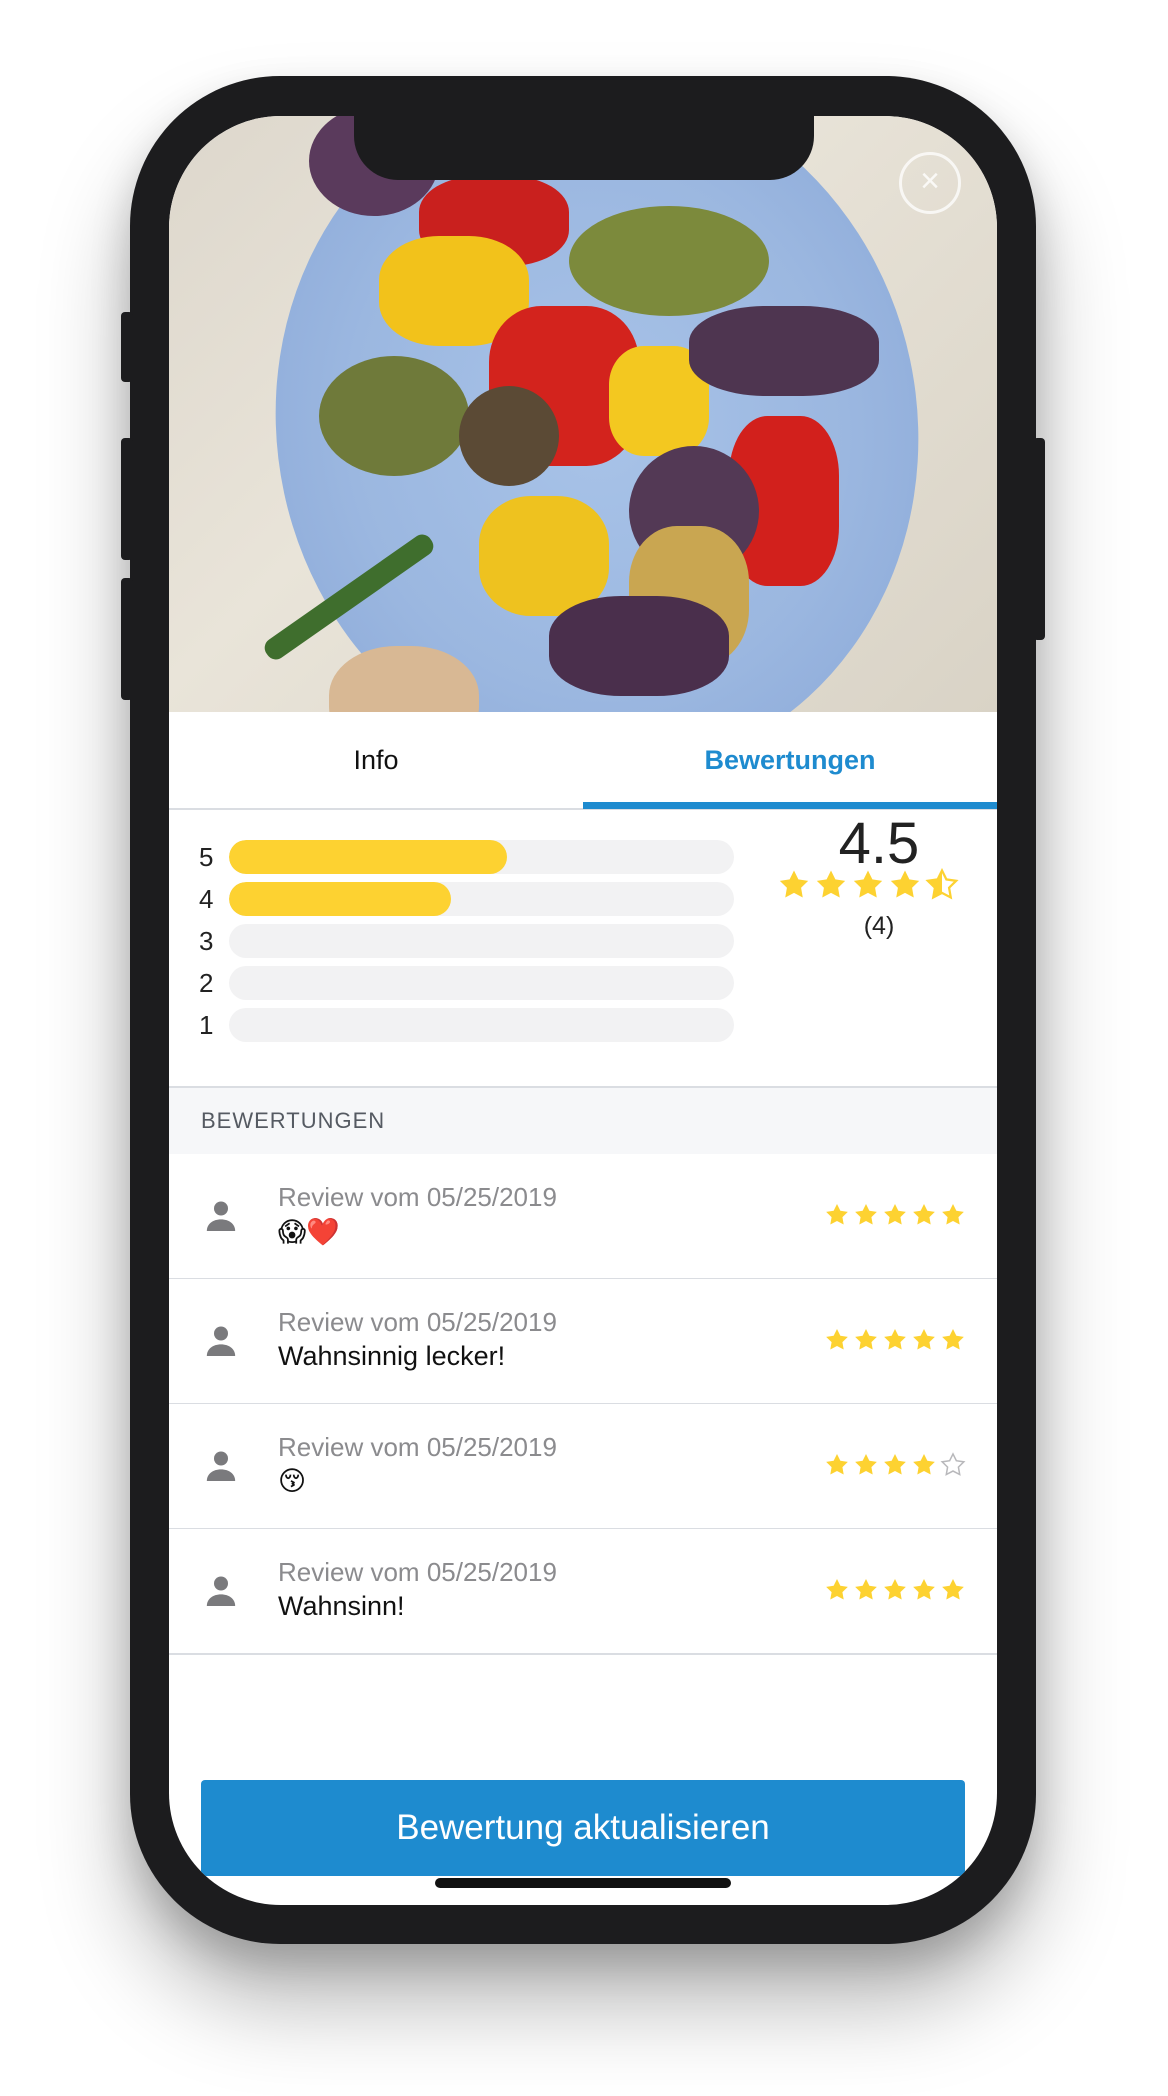 The image size is (1168, 2096). Describe the element at coordinates (127, 499) in the screenshot. I see `side-button-volume-up` at that location.